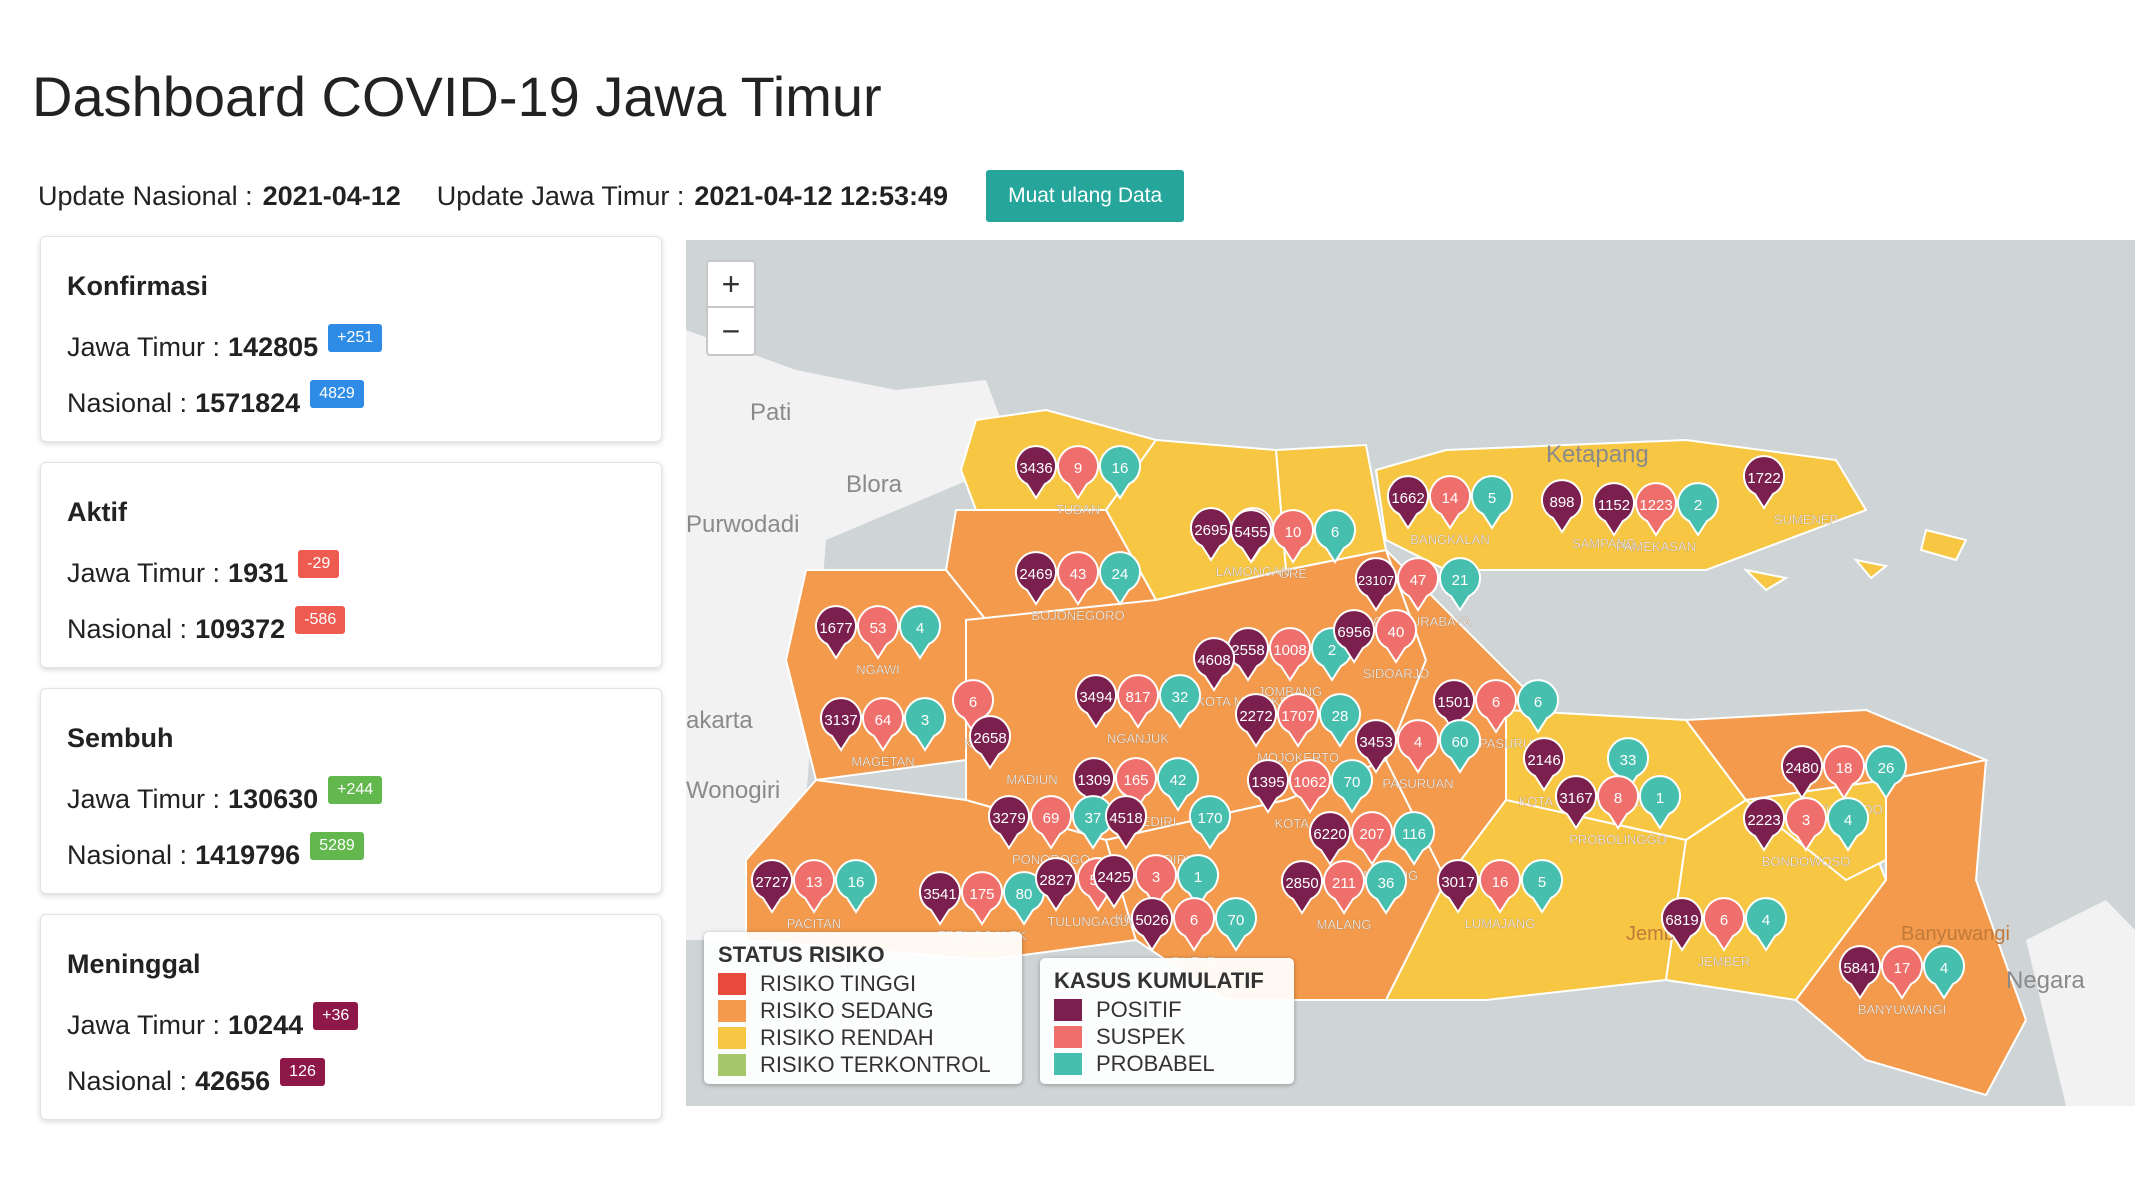 Image resolution: width=2135 pixels, height=1200 pixels. Describe the element at coordinates (981, 894) in the screenshot. I see `suspek-count: 175` at that location.